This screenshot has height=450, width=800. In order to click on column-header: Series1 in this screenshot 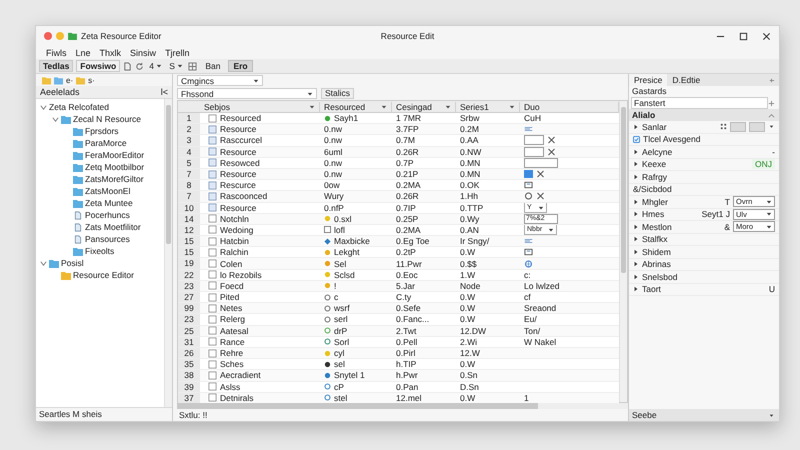, I will do `click(488, 107)`.